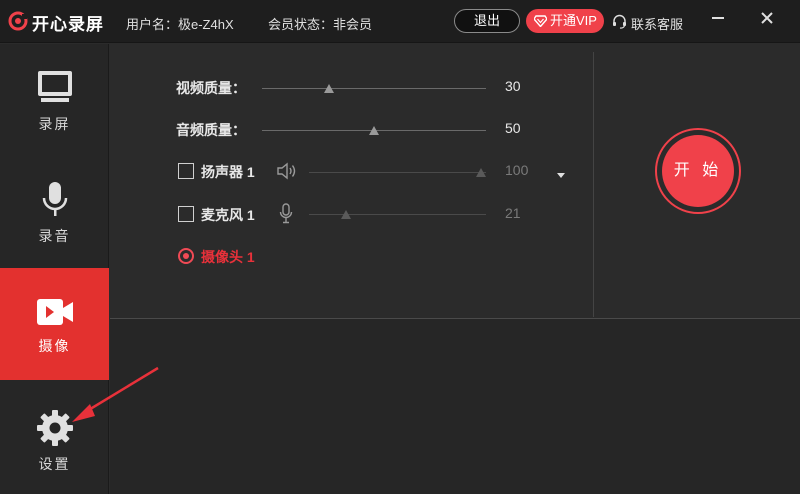  Describe the element at coordinates (374, 130) in the screenshot. I see `audio-quality-slider-thumb` at that location.